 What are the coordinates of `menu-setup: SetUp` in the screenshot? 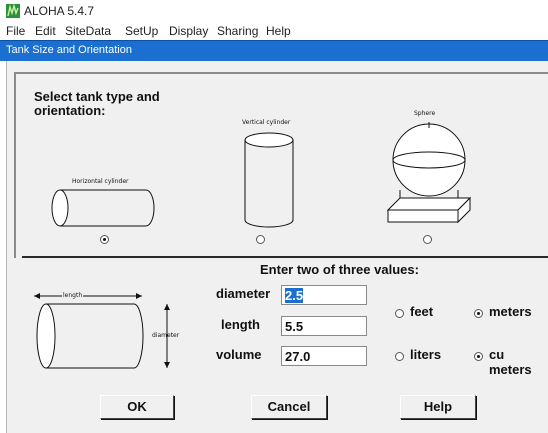 It's located at (141, 31).